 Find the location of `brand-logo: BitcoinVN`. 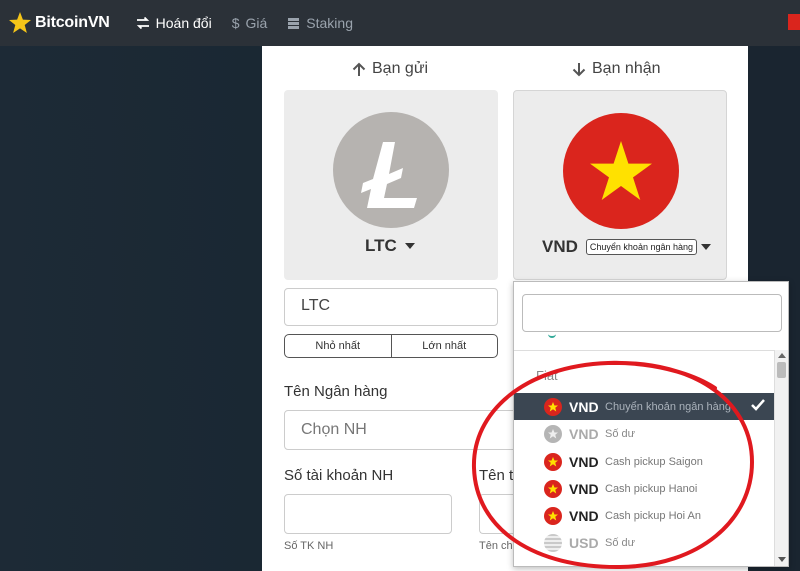

brand-logo: BitcoinVN is located at coordinates (59, 23).